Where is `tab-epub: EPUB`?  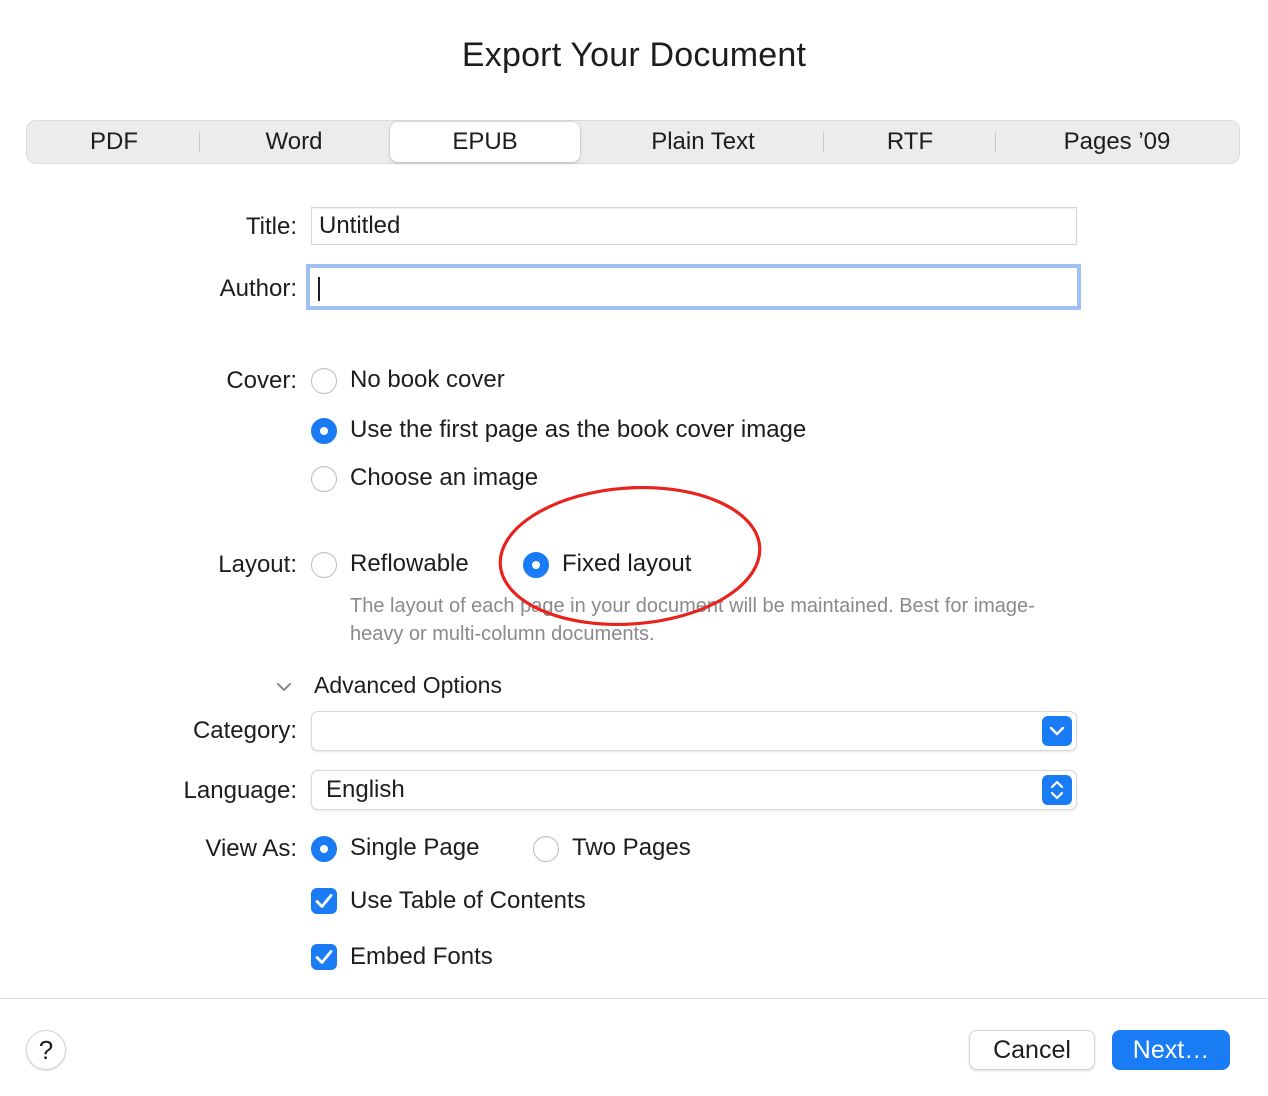 tab-epub: EPUB is located at coordinates (485, 142).